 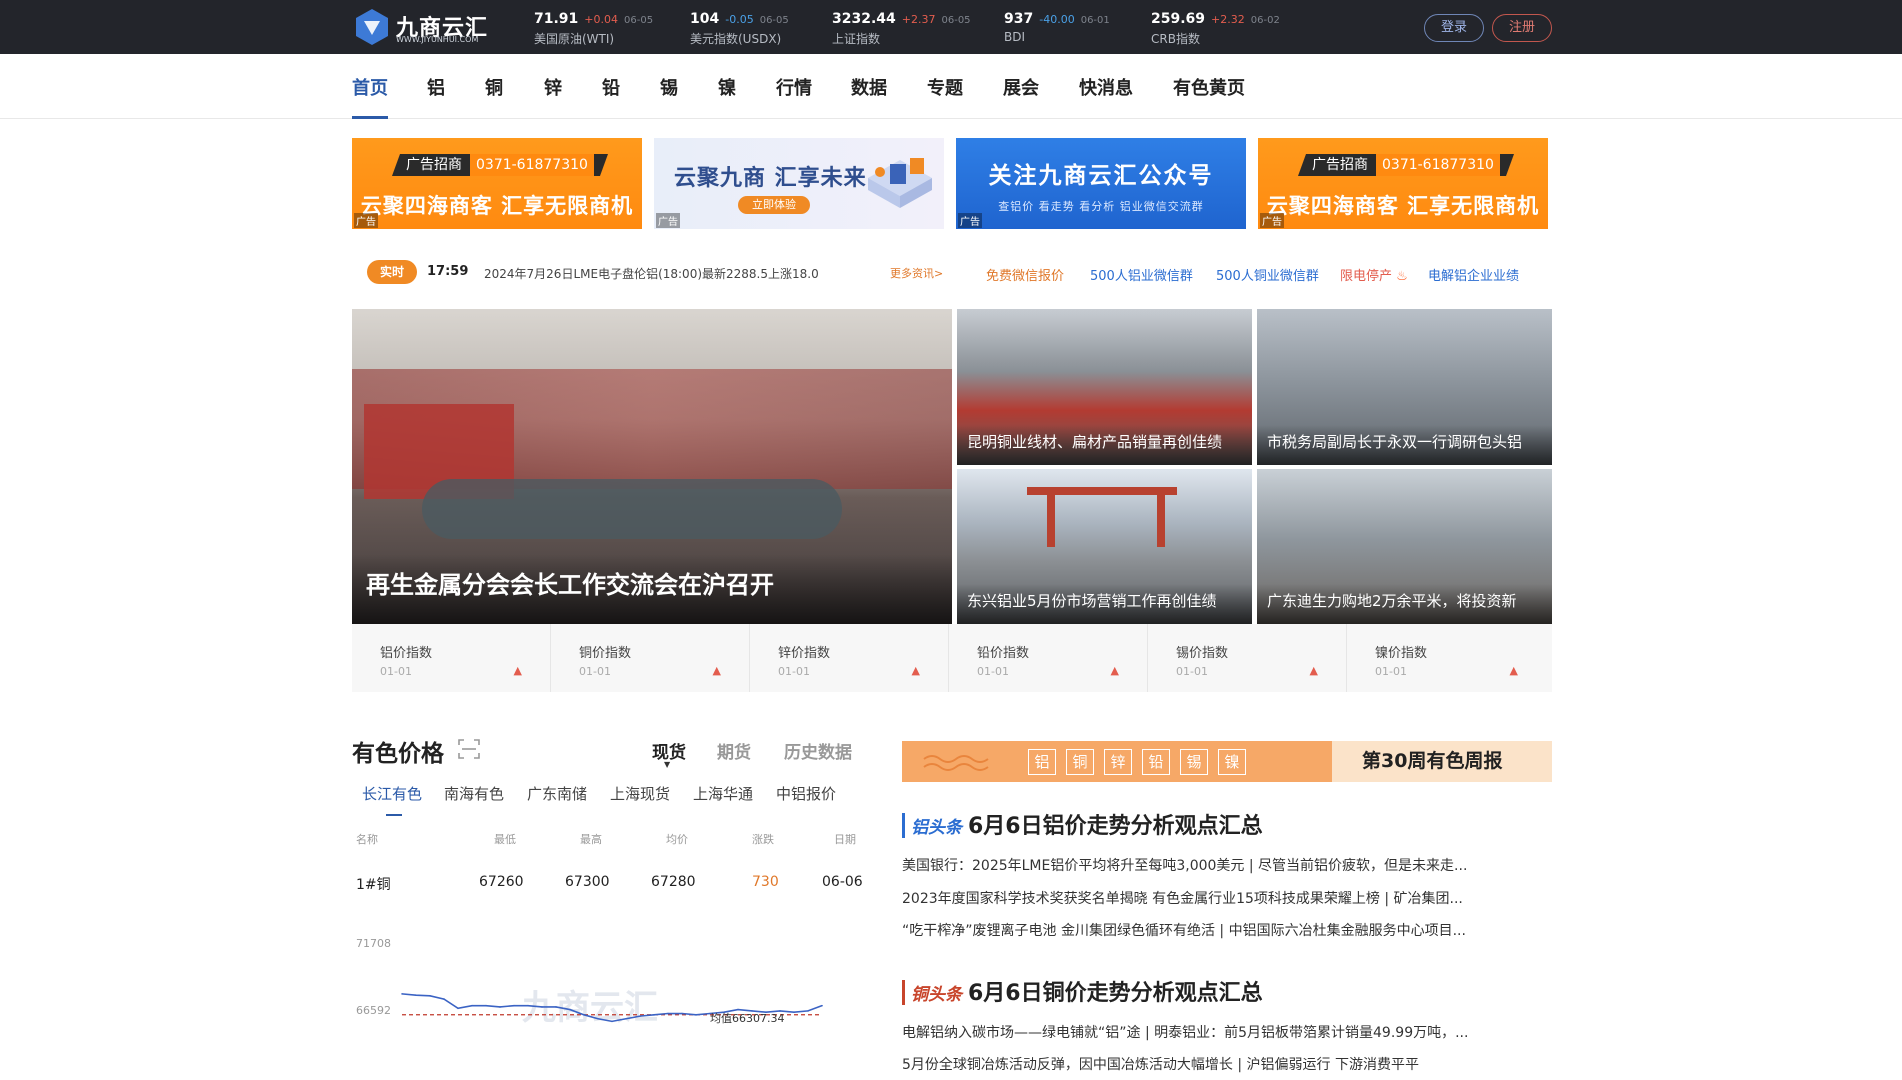 What do you see at coordinates (1106, 87) in the screenshot?
I see `nav-flash: 快消息` at bounding box center [1106, 87].